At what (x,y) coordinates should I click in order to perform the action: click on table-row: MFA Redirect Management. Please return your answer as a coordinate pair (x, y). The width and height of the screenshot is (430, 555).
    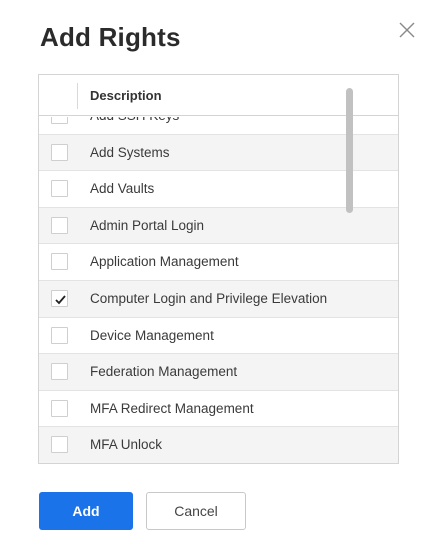
    Looking at the image, I should click on (218, 409).